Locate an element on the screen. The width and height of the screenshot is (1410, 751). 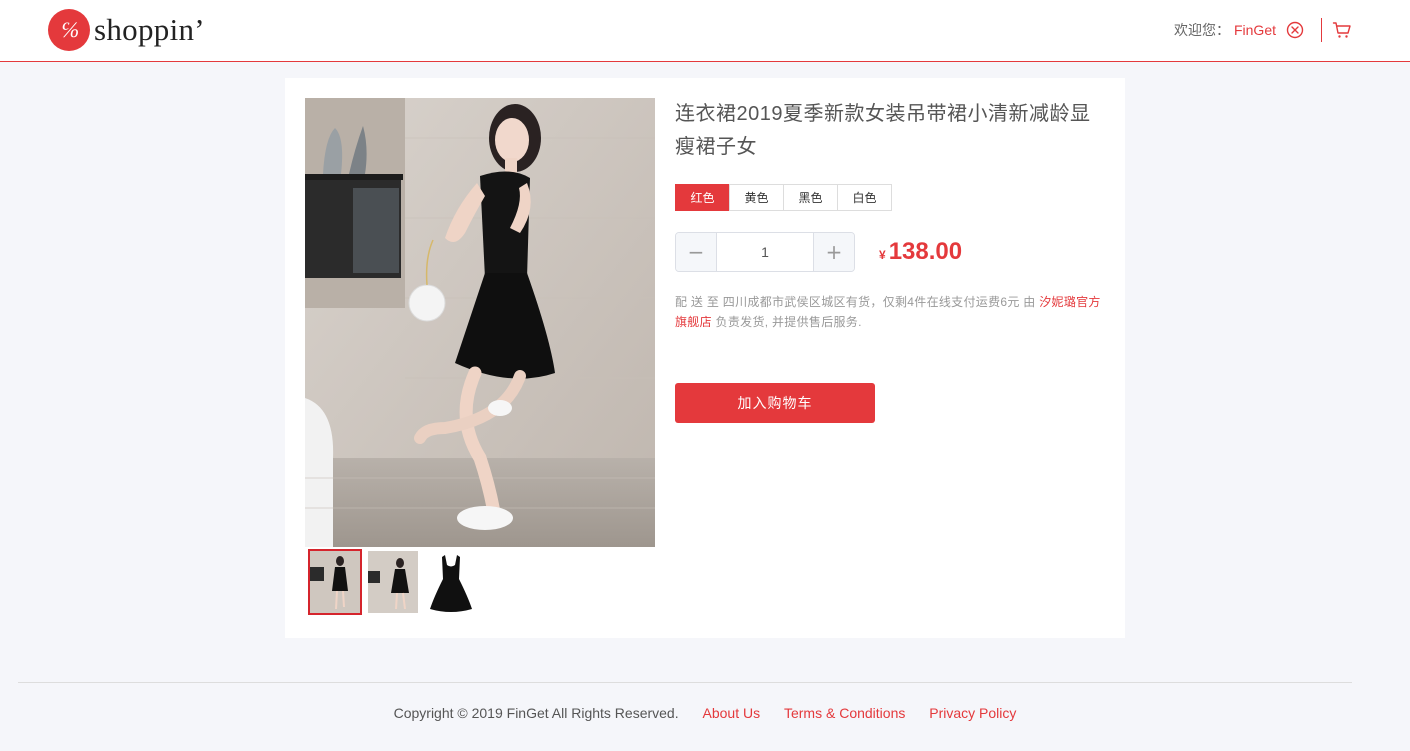
welcome-label: 欢迎您： is located at coordinates (1201, 30).